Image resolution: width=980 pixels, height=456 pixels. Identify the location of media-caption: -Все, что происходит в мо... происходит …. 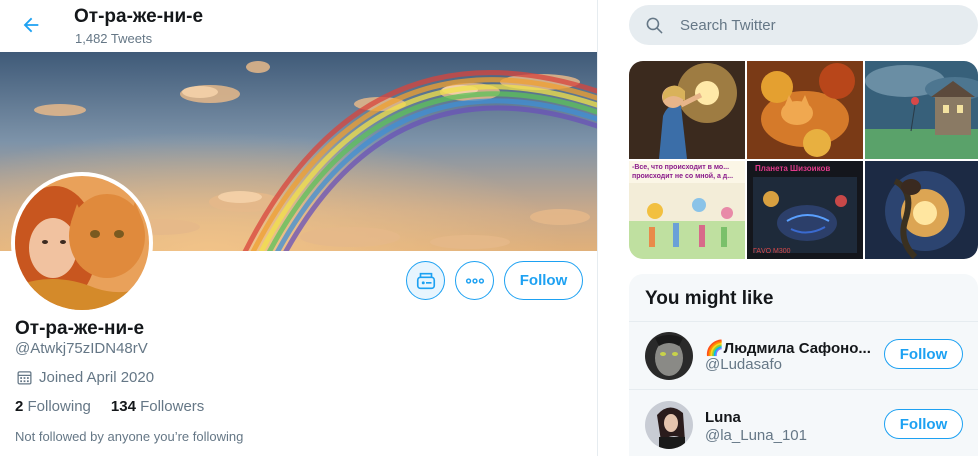
(683, 172).